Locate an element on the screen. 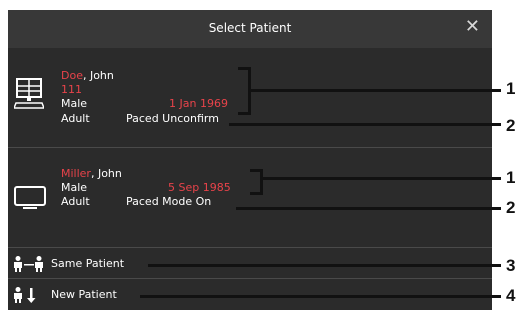 This screenshot has width=519, height=312. patient-paced: Paced Unconfirm is located at coordinates (172, 118).